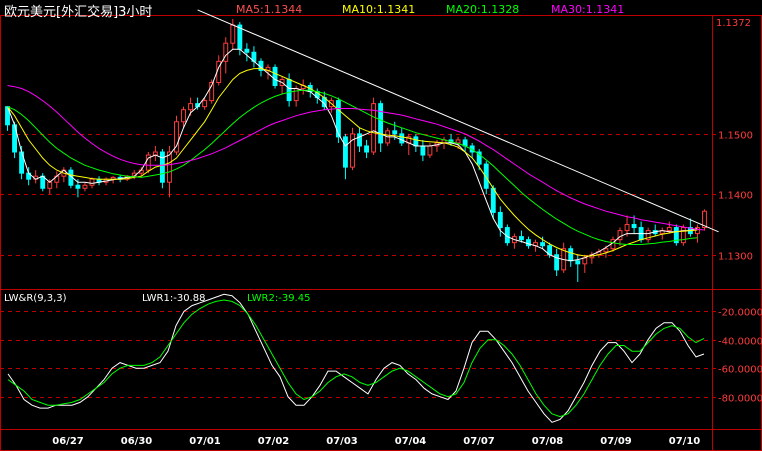 This screenshot has height=451, width=762. What do you see at coordinates (740, 399) in the screenshot?
I see `indicator-tick-label: -80.0000` at bounding box center [740, 399].